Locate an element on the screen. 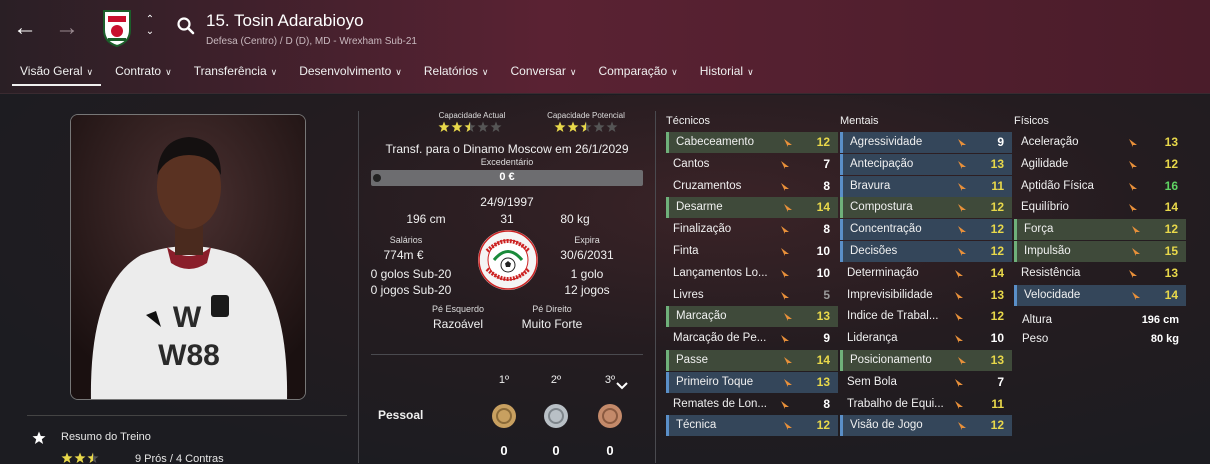  transfer-value-bar: 0 € is located at coordinates (507, 178).